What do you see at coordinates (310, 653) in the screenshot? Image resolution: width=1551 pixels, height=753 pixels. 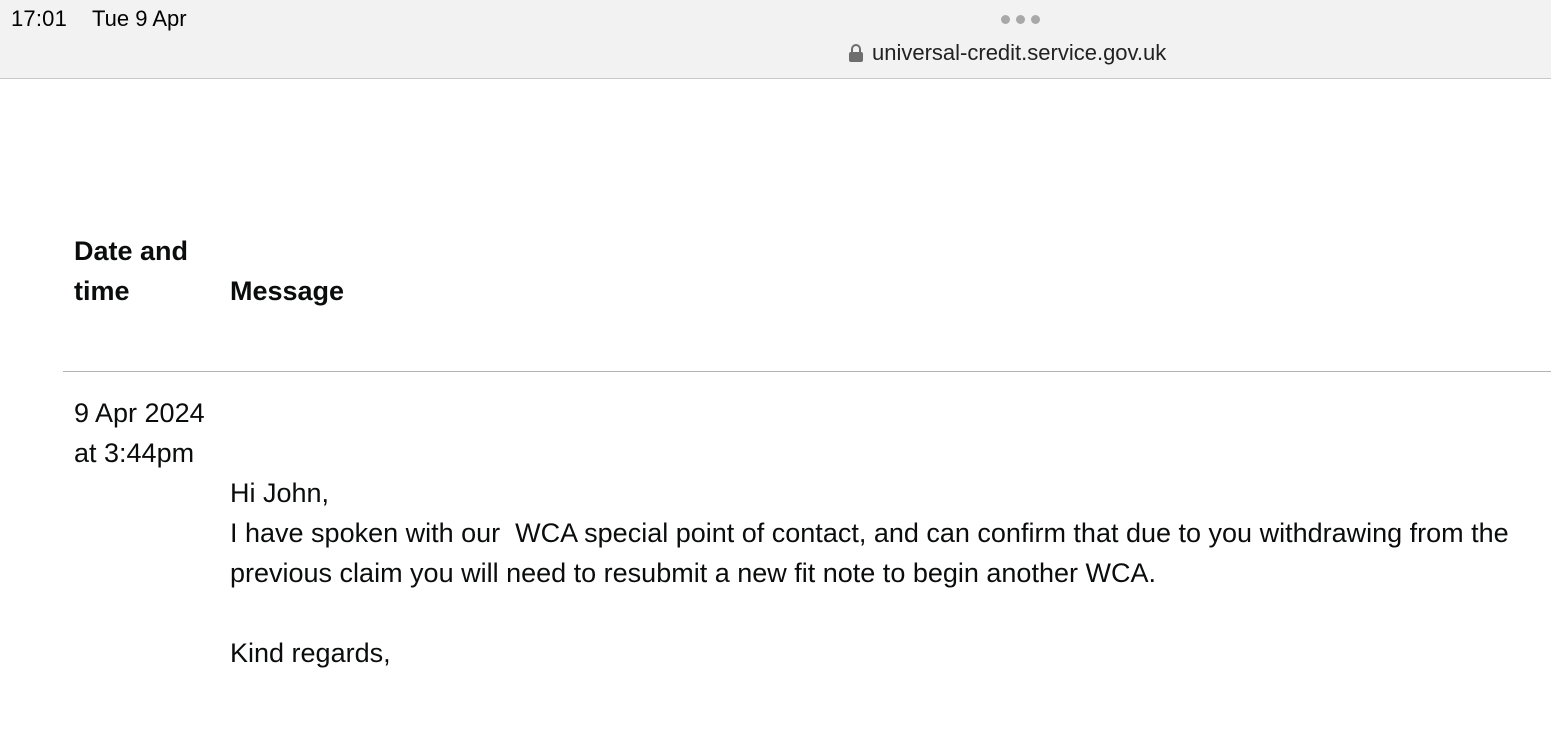 I see `message-sign-off: Kind regards,` at bounding box center [310, 653].